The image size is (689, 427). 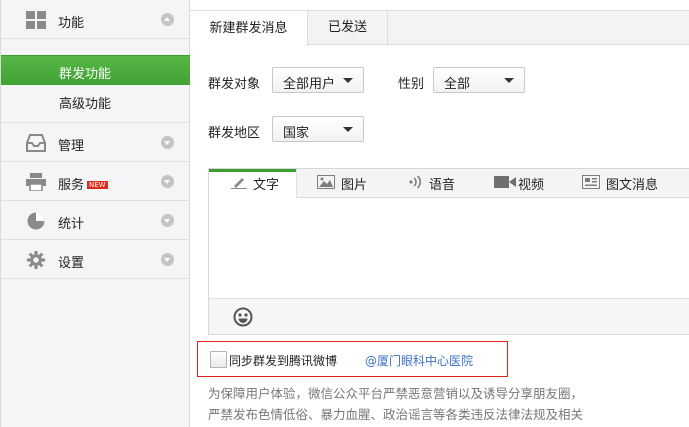 I want to click on sidebar-item-stats: 统计, so click(x=95, y=220).